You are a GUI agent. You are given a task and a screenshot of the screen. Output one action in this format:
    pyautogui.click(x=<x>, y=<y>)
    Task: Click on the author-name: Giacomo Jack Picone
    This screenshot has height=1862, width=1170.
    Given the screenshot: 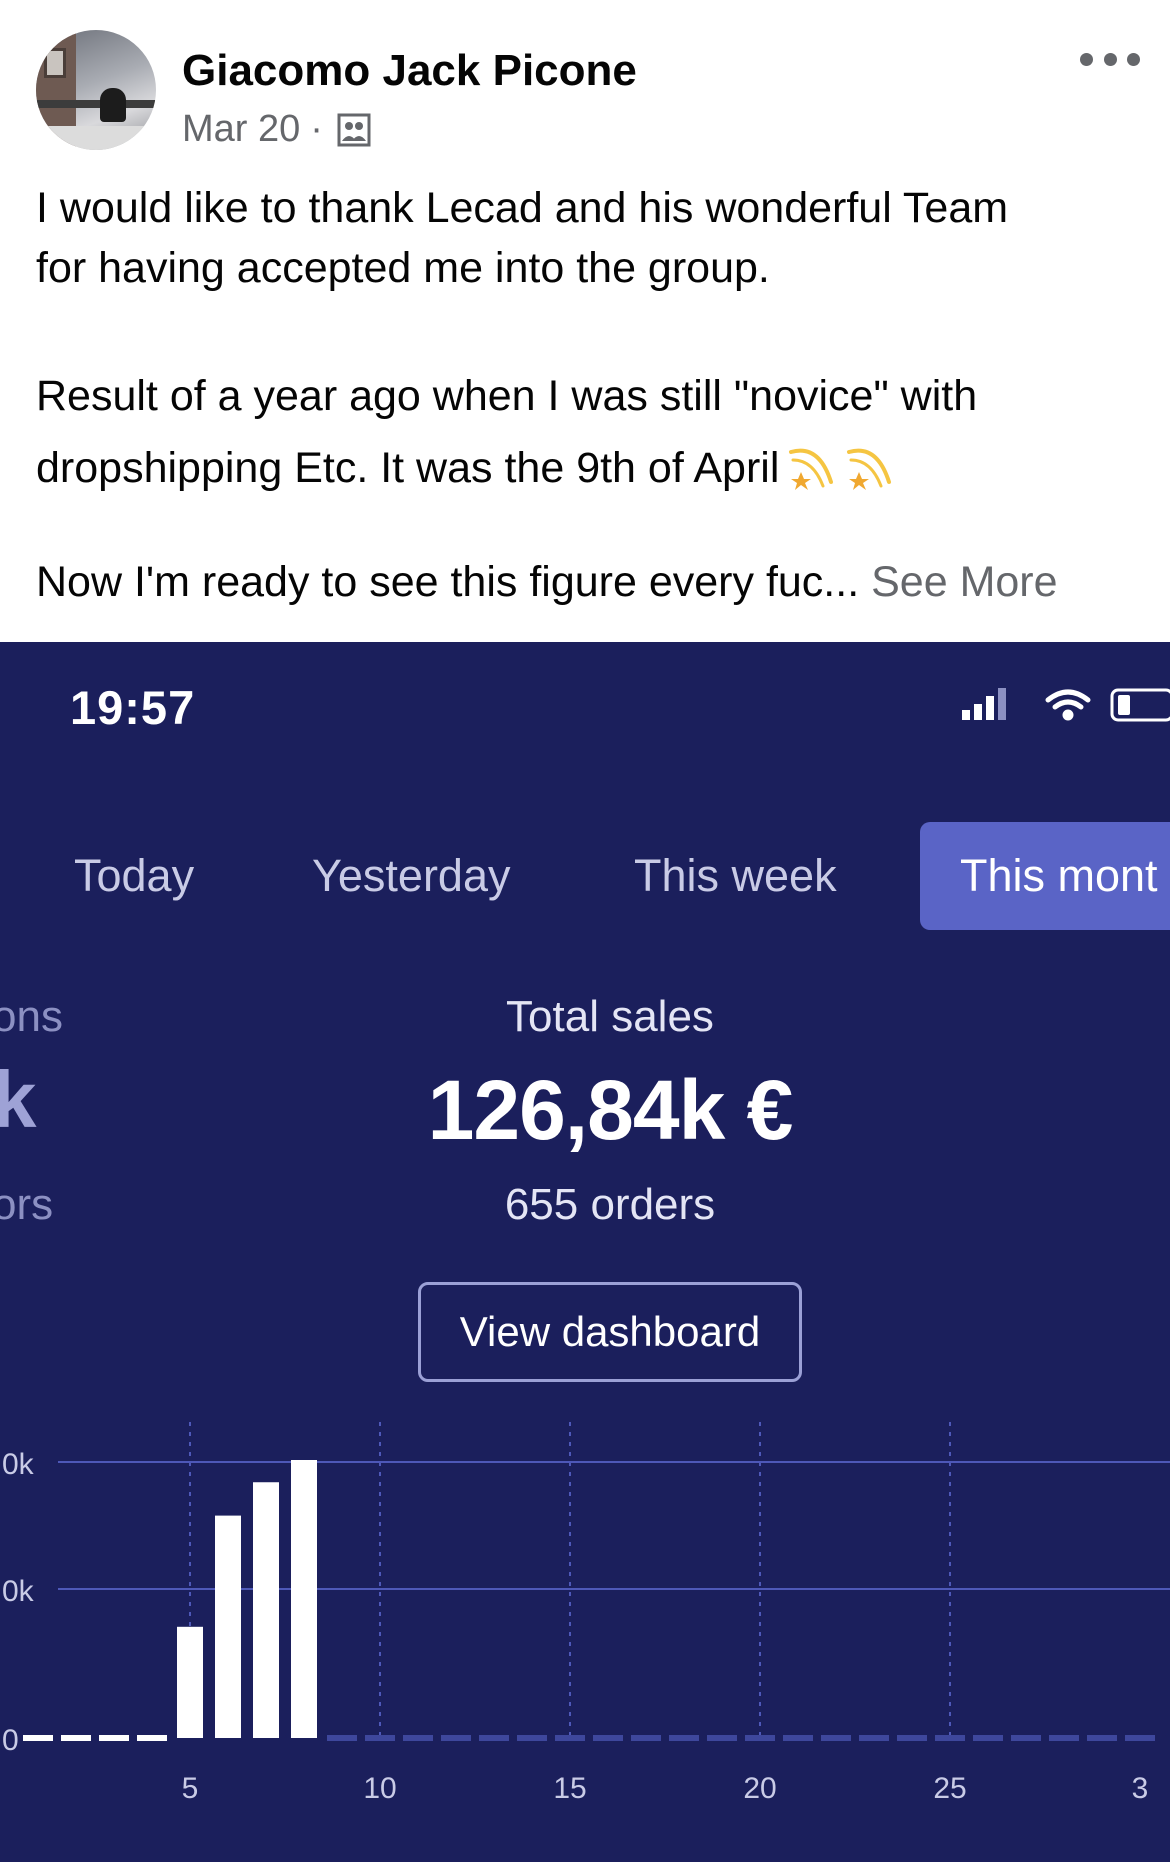 What is the action you would take?
    pyautogui.click(x=409, y=71)
    